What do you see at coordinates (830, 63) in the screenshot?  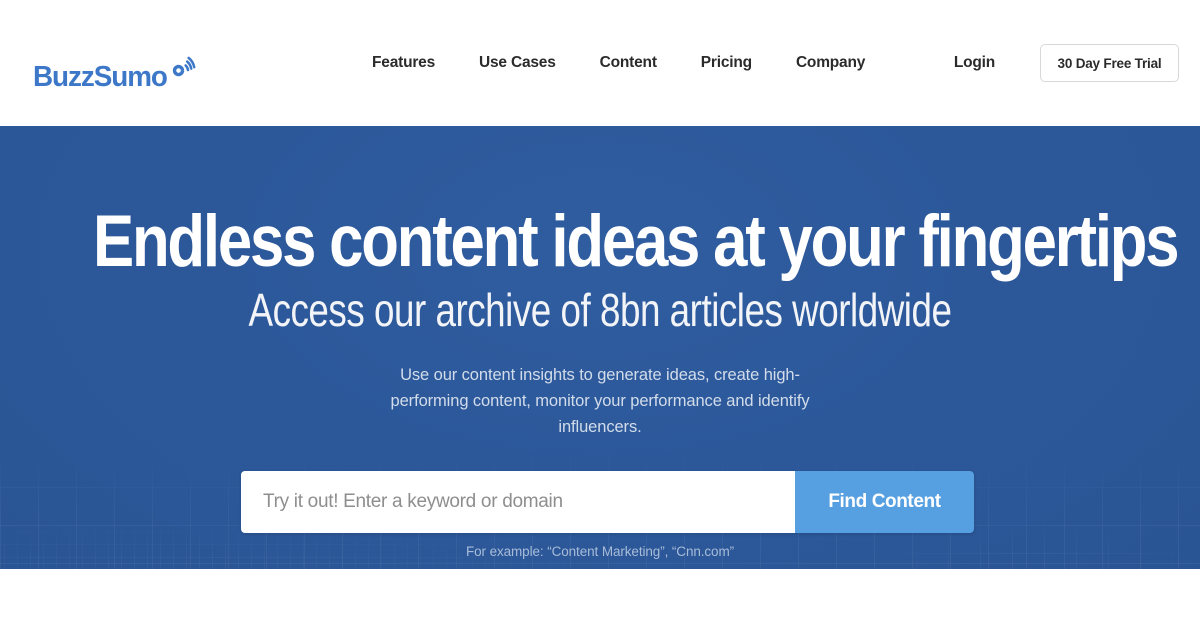 I see `nav-item-company: Company` at bounding box center [830, 63].